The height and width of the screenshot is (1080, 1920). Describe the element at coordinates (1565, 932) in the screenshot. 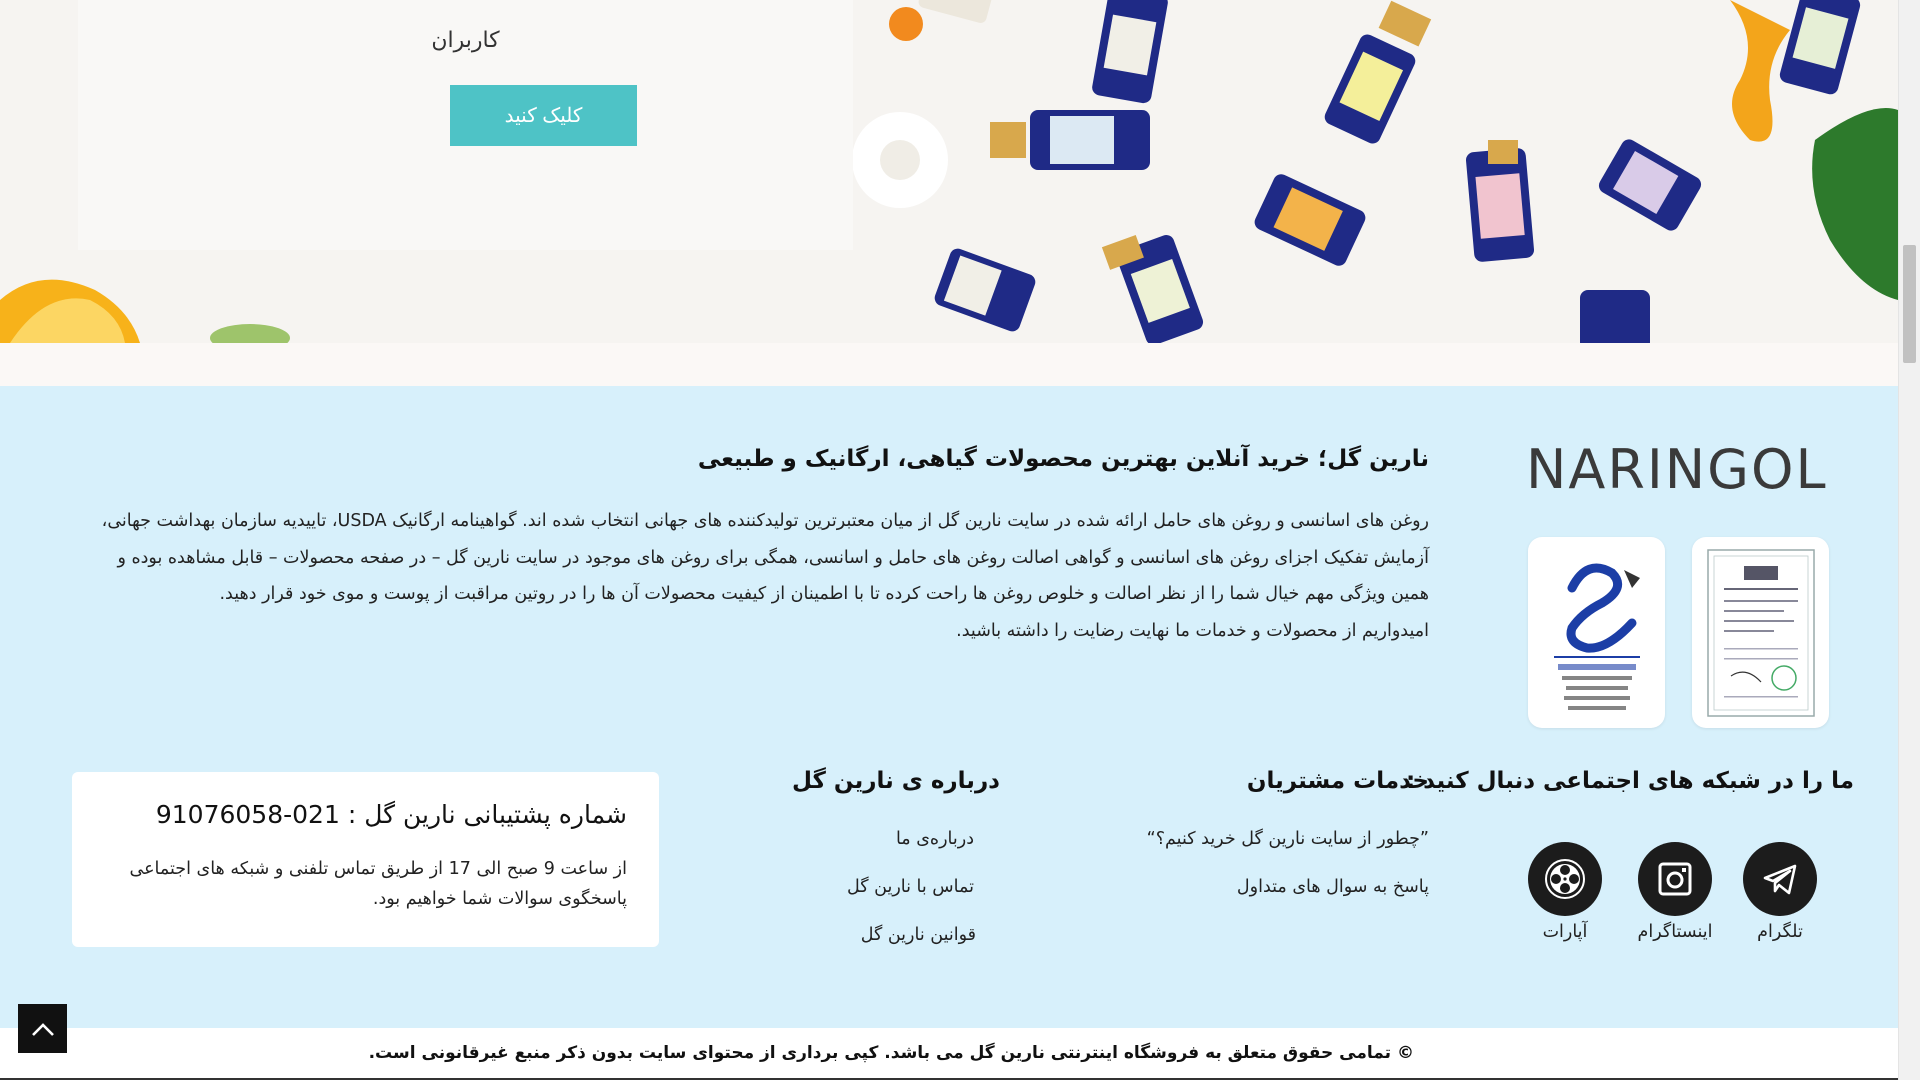

I see `aparat-label: آپارات` at that location.